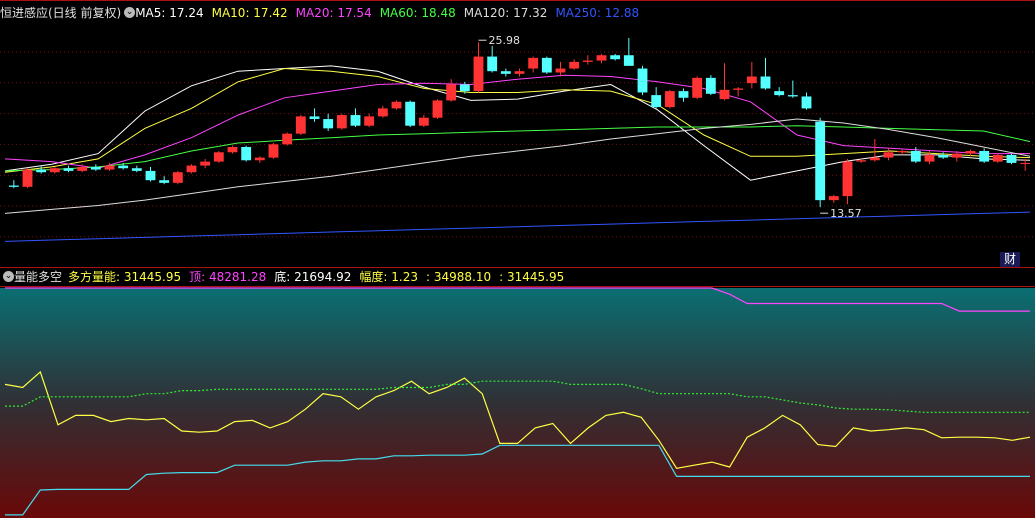 The width and height of the screenshot is (1035, 518). Describe the element at coordinates (125, 277) in the screenshot. I see `indicator-legend-item-0: 多方量能: 31445.95` at that location.